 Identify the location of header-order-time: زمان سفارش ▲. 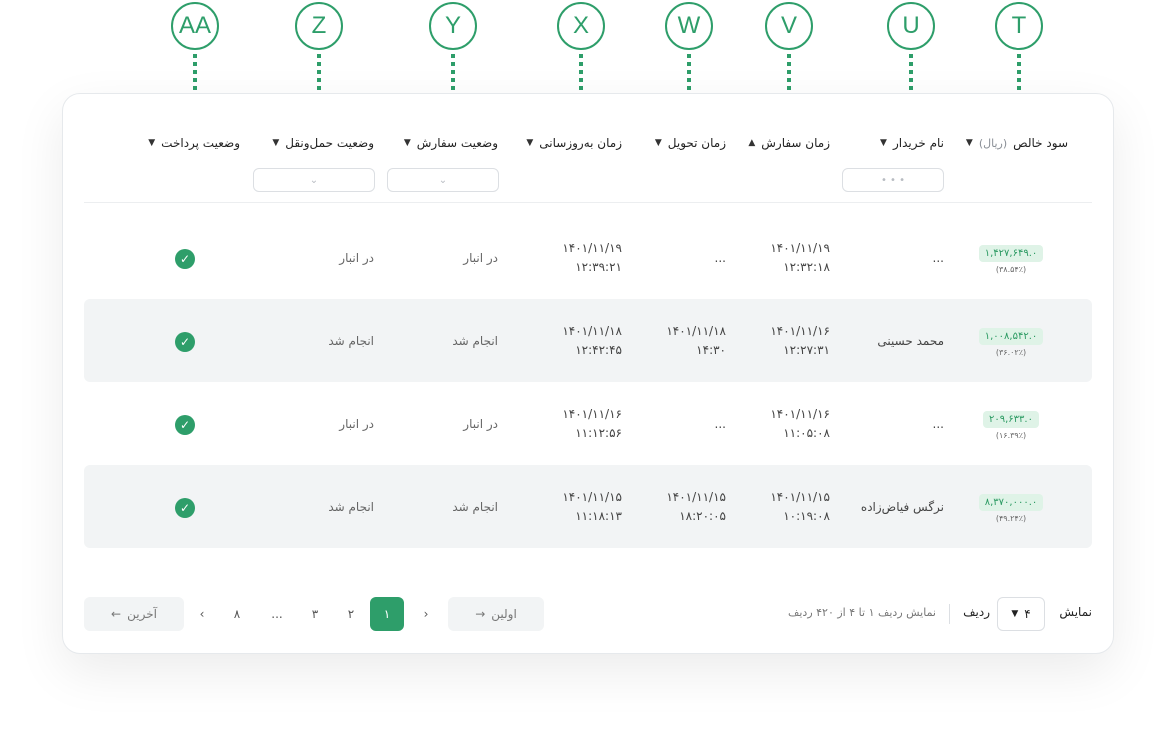
(789, 143).